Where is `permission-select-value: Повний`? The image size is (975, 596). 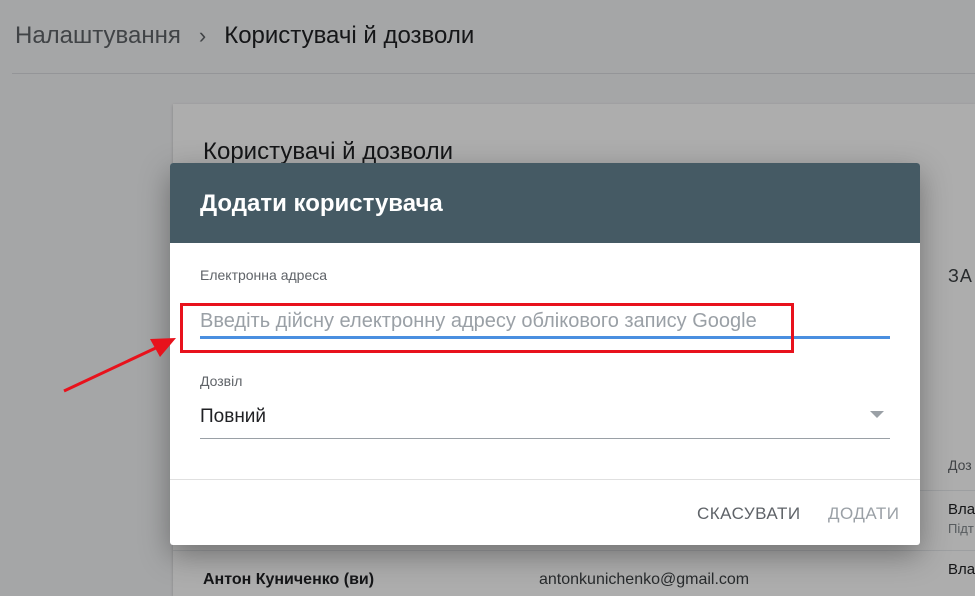
permission-select-value: Повний is located at coordinates (233, 416).